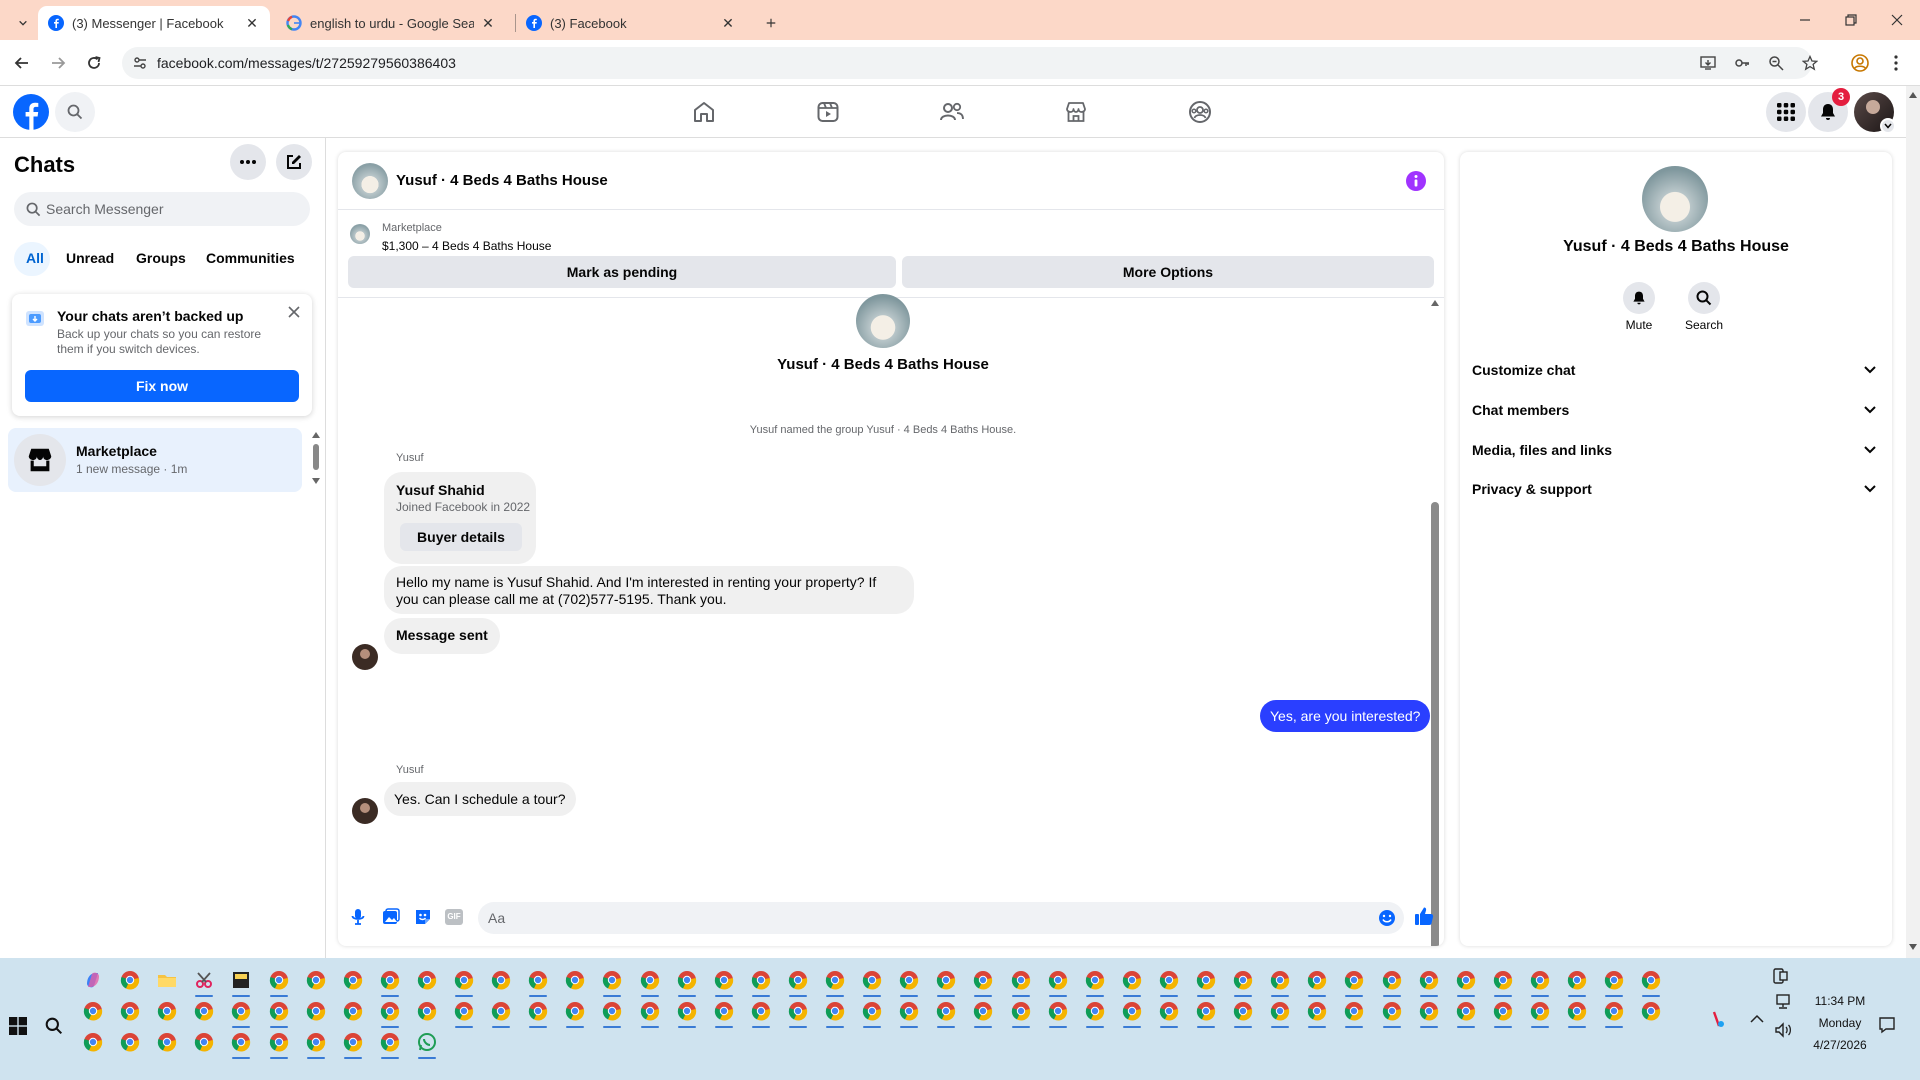 This screenshot has height=1080, width=1920. What do you see at coordinates (140, 63) in the screenshot?
I see `site-info-icon` at bounding box center [140, 63].